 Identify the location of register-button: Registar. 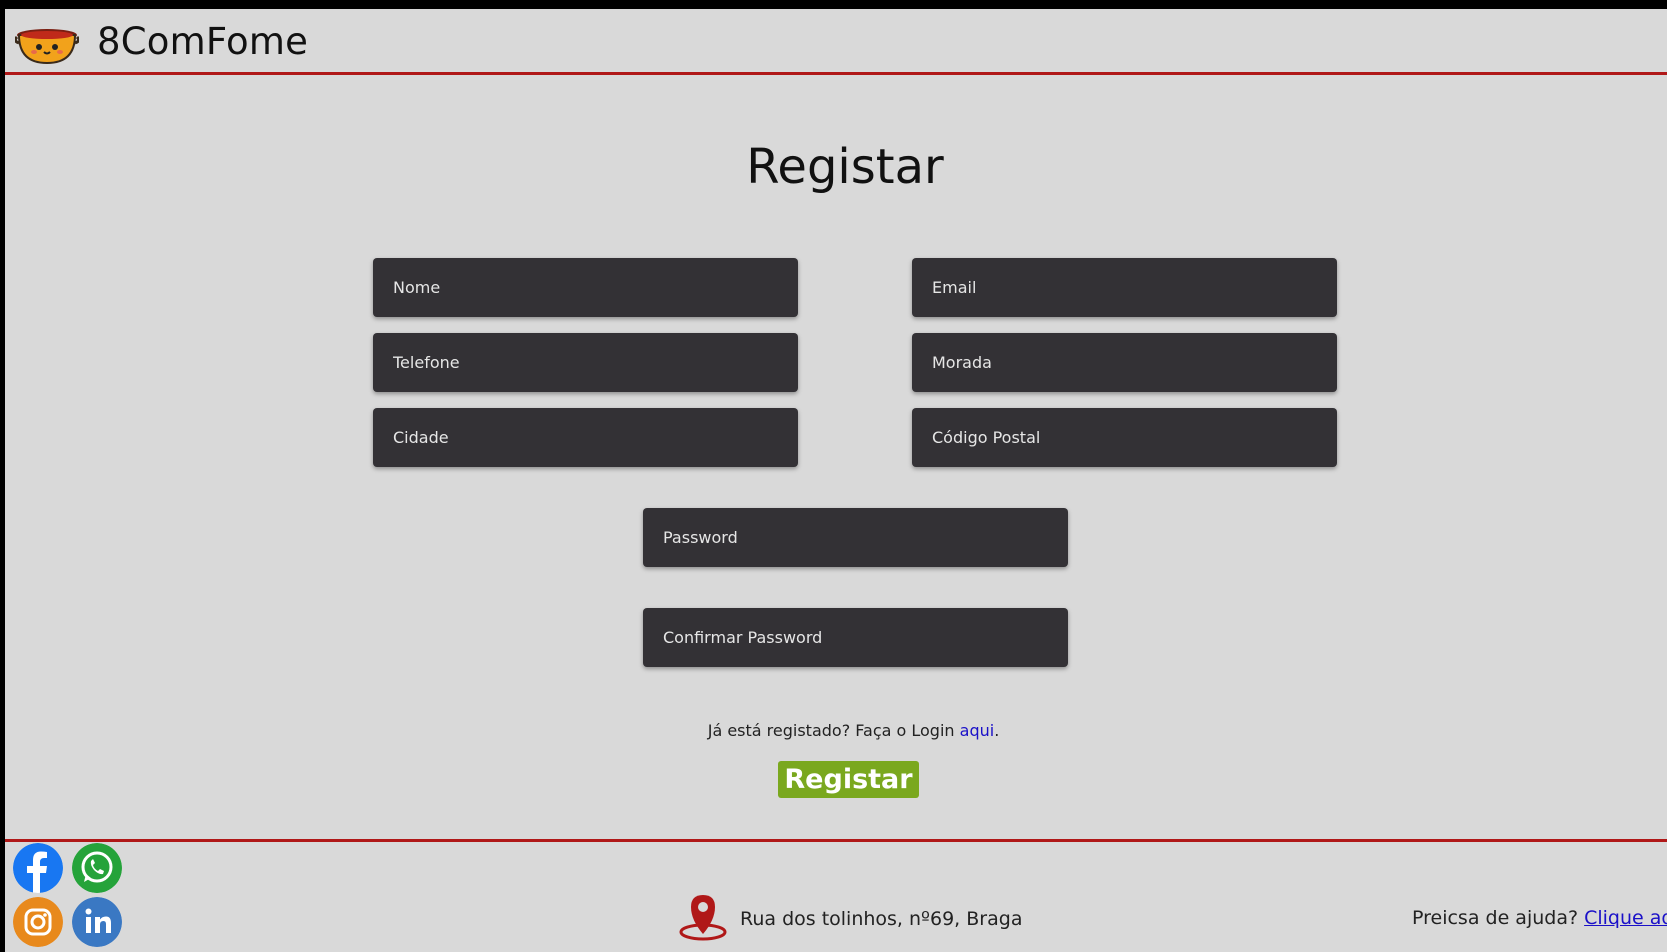
(848, 779).